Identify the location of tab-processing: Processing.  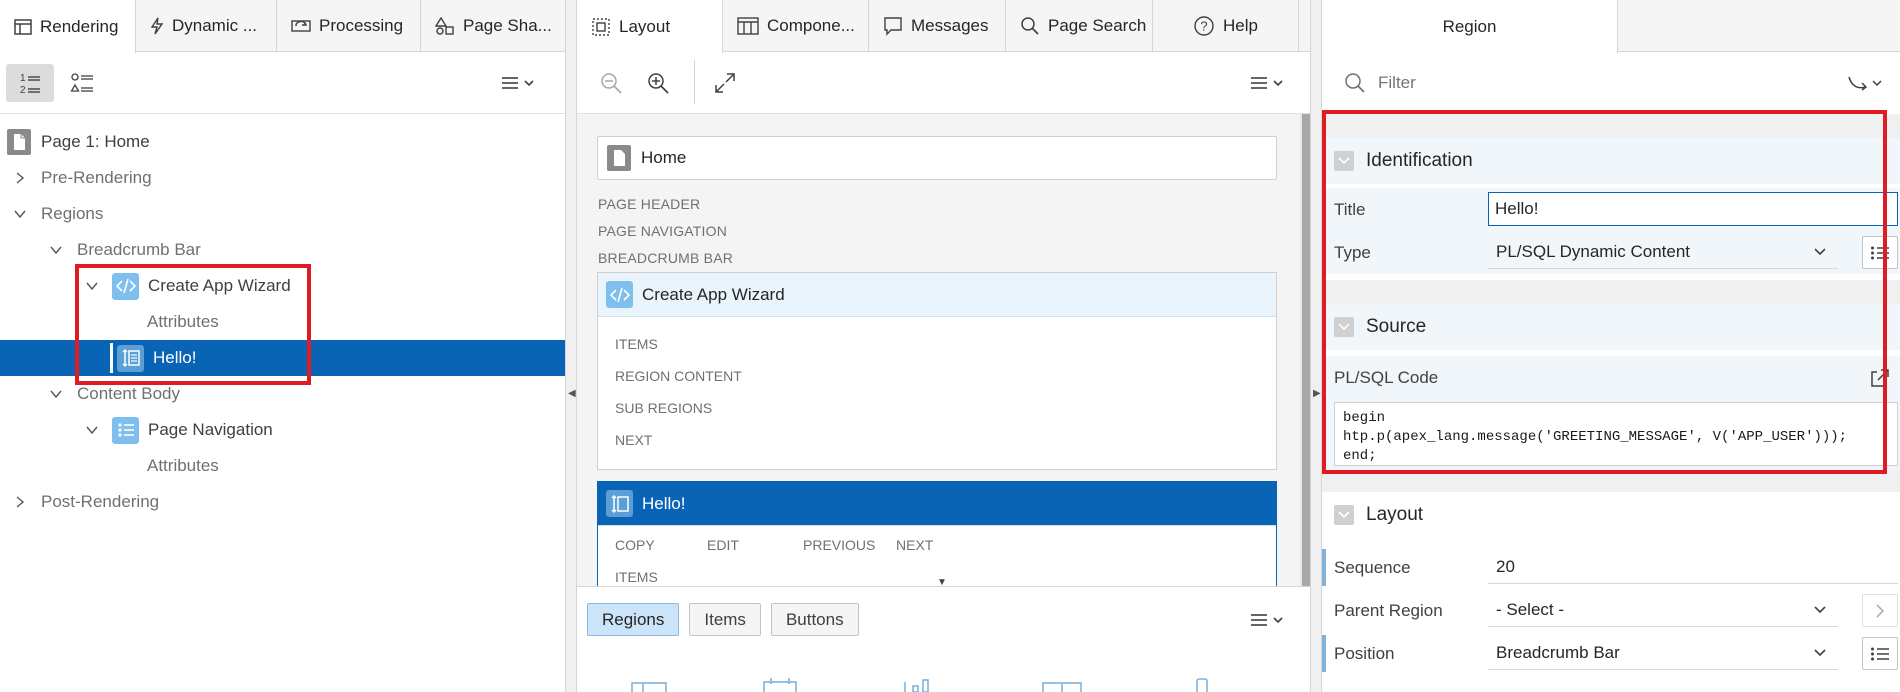
(349, 26).